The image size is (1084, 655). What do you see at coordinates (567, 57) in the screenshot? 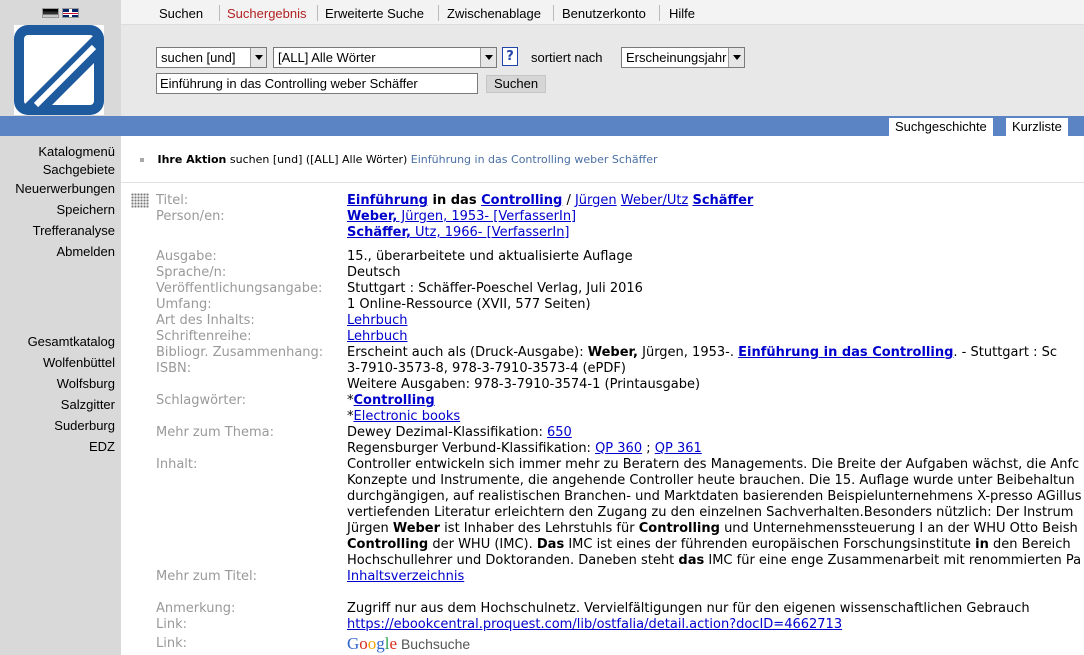
I see `sort-label: sortiert nach` at bounding box center [567, 57].